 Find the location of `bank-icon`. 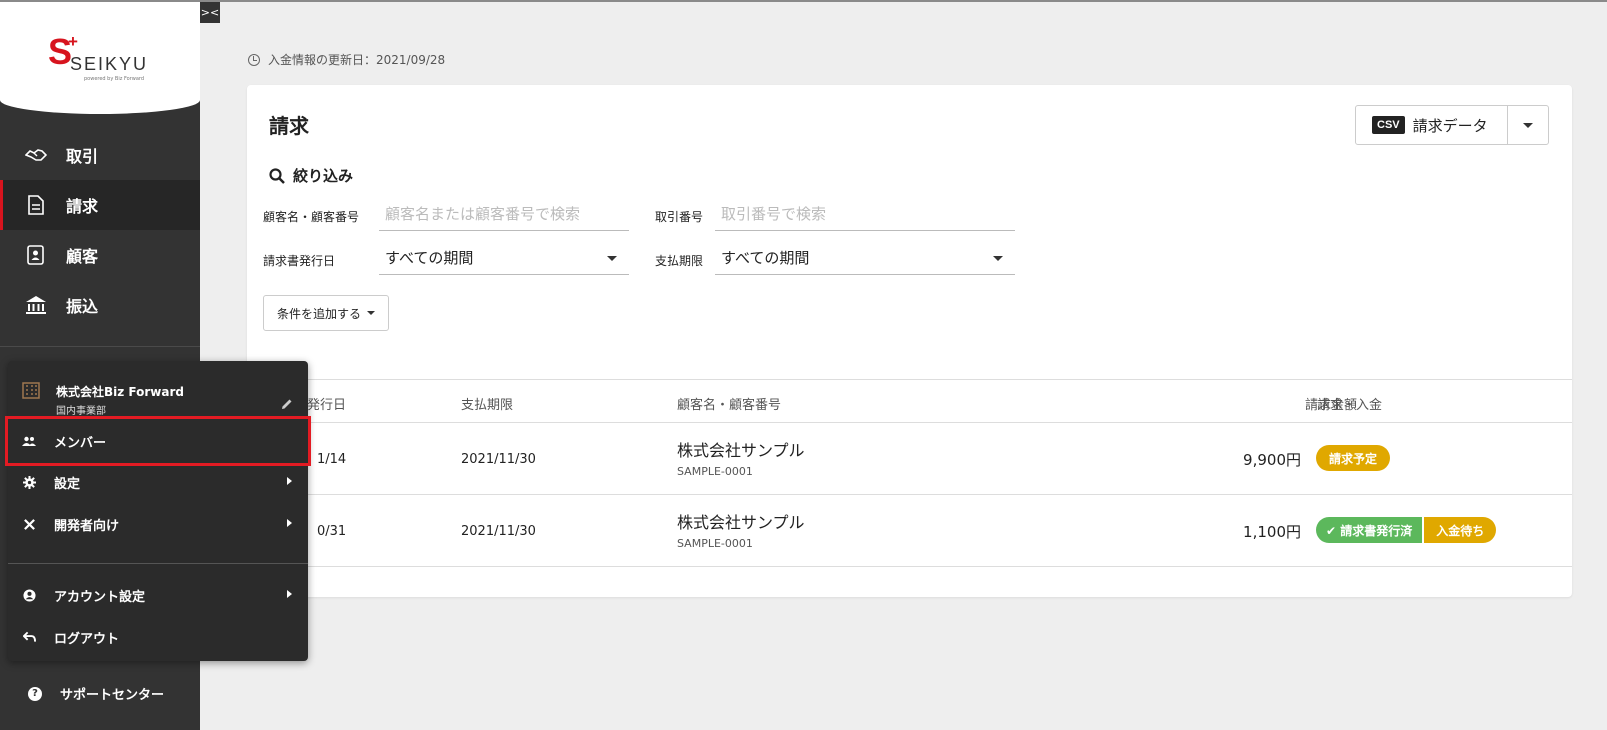

bank-icon is located at coordinates (36, 305).